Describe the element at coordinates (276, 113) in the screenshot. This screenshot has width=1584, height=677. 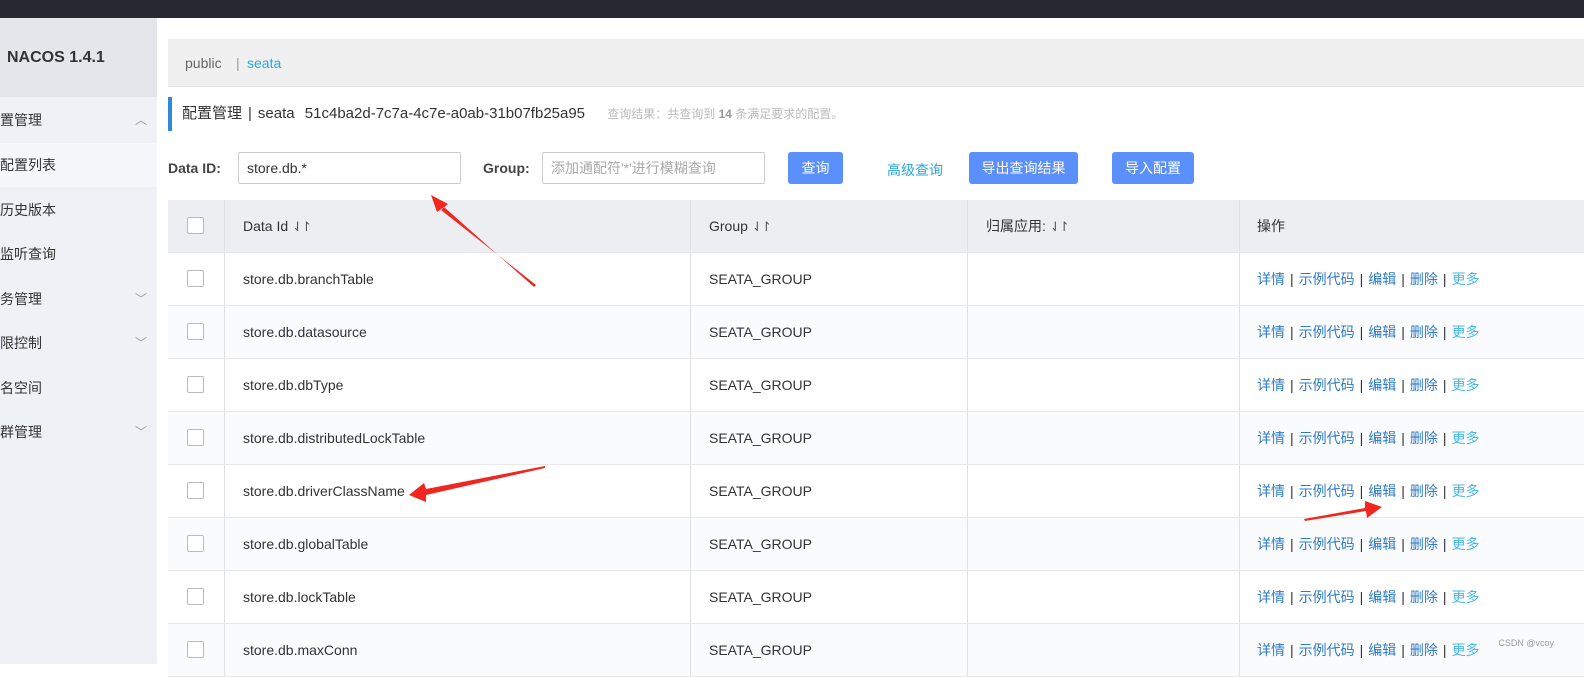
I see `namespace-name: seata` at that location.